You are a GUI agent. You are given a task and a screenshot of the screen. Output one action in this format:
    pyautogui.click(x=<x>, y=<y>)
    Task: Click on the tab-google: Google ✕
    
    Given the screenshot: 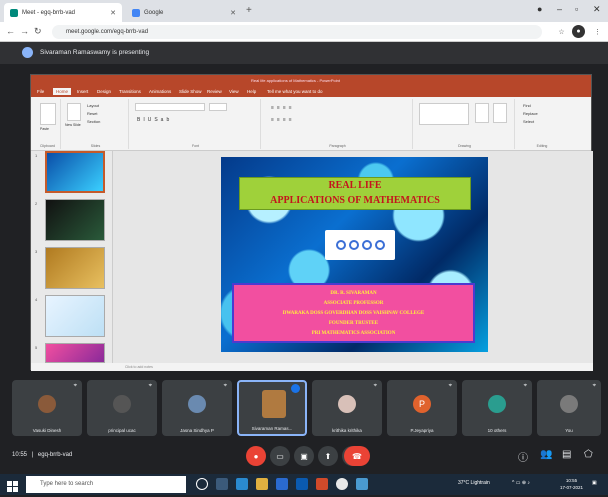 What is the action you would take?
    pyautogui.click(x=184, y=12)
    